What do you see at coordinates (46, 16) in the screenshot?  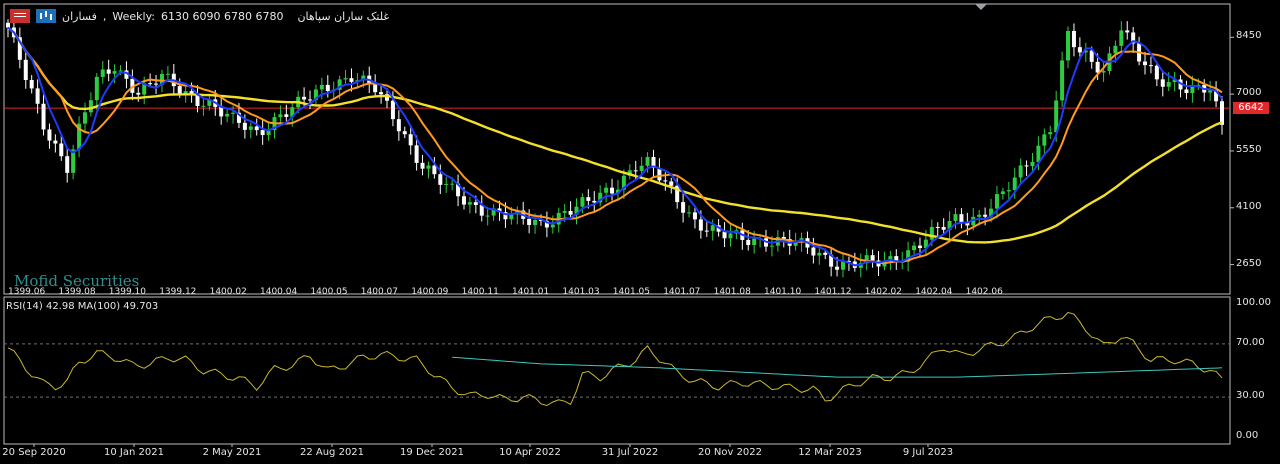 I see `chart-type-icon` at bounding box center [46, 16].